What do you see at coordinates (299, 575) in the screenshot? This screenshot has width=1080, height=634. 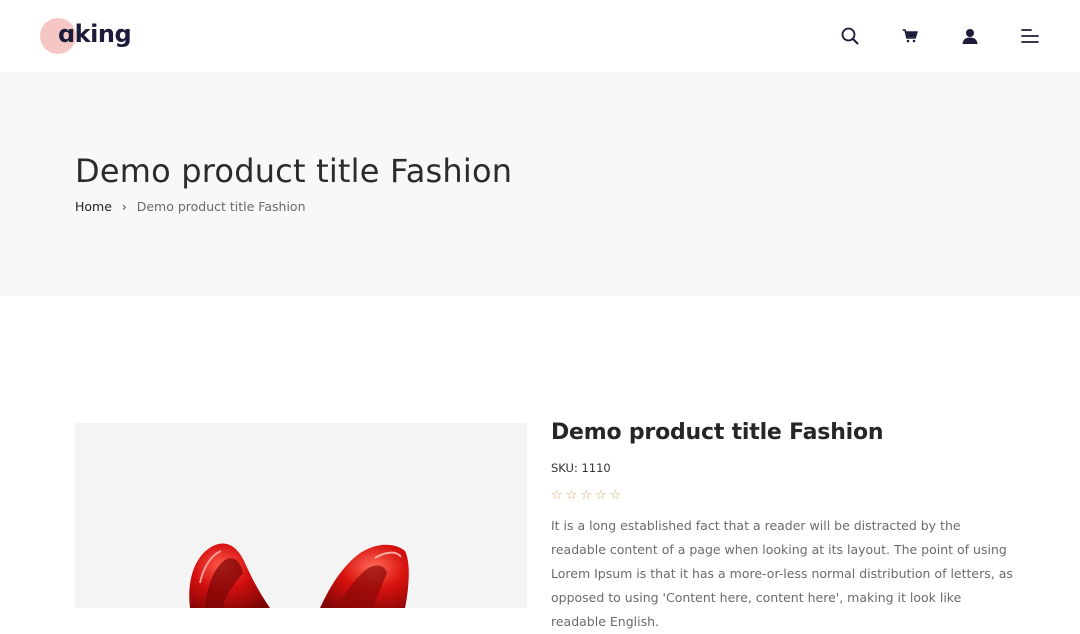 I see `red-high-heels-image` at bounding box center [299, 575].